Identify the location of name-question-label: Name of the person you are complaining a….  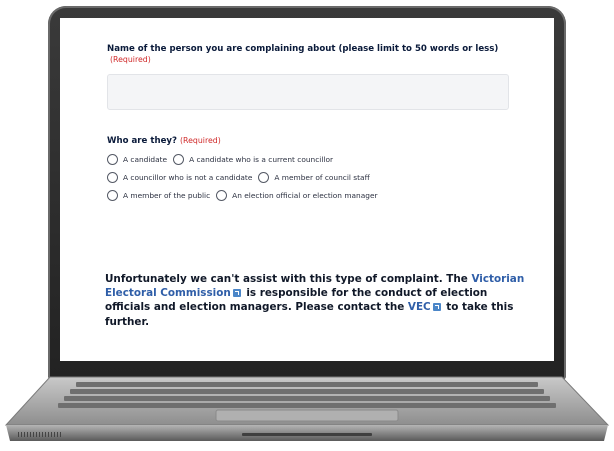
(303, 54).